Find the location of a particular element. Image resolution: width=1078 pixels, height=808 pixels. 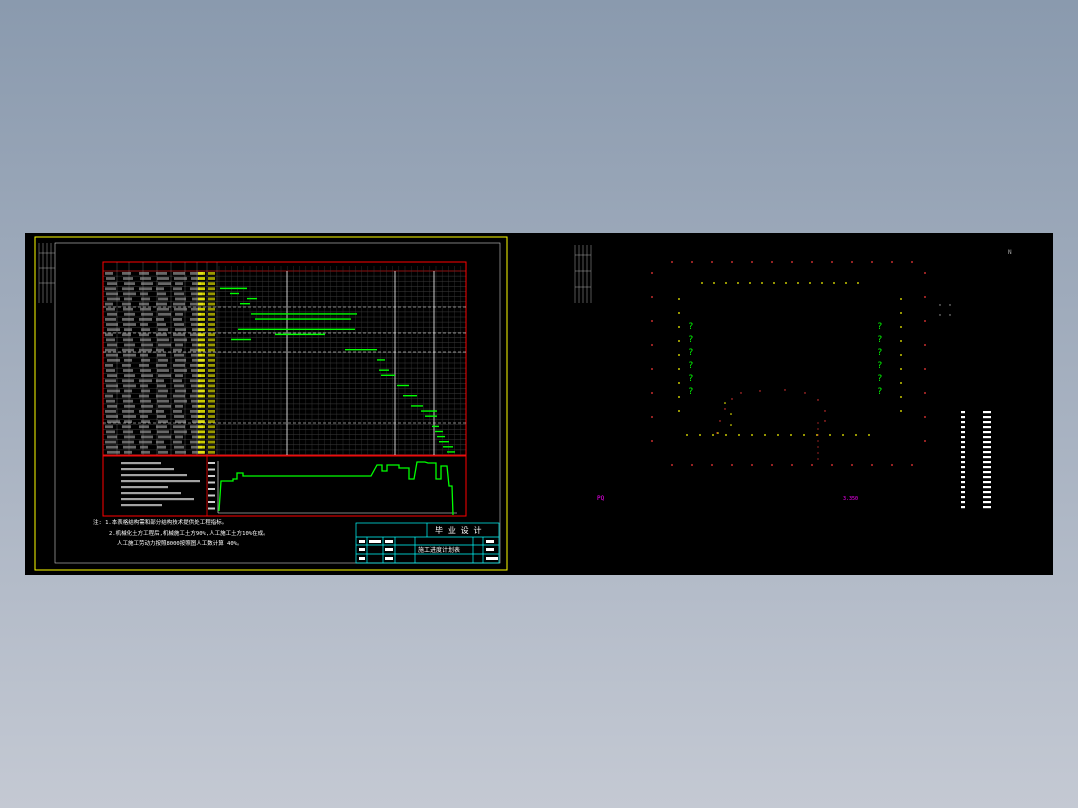

labor-histogram-chart is located at coordinates (332, 488).